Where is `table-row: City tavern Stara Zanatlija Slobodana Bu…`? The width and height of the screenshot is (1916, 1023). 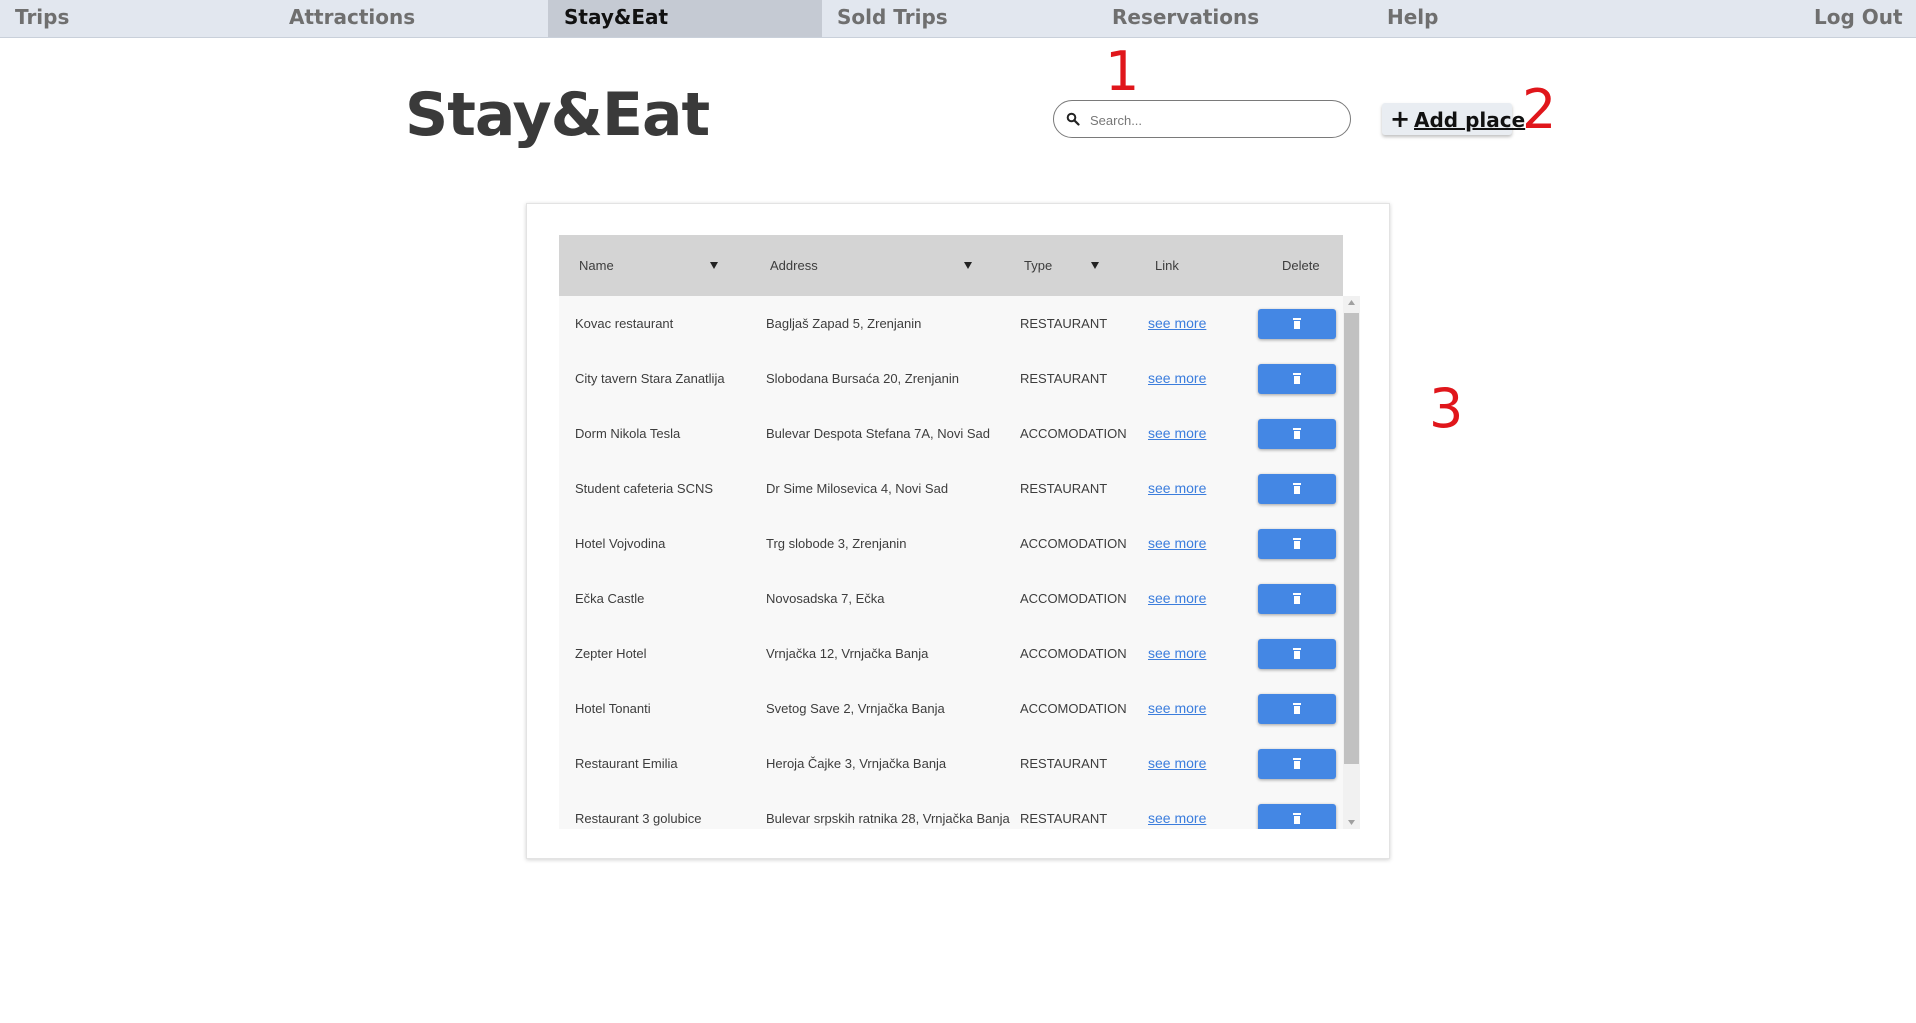 table-row: City tavern Stara Zanatlija Slobodana Bu… is located at coordinates (951, 379).